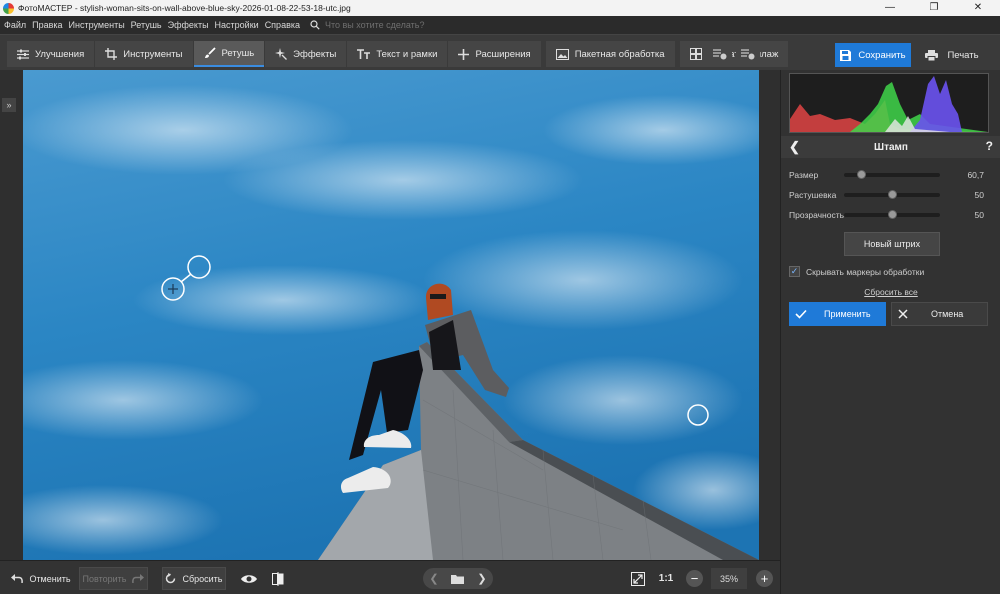 This screenshot has width=1000, height=594. What do you see at coordinates (892, 174) in the screenshot?
I see `size-slider` at bounding box center [892, 174].